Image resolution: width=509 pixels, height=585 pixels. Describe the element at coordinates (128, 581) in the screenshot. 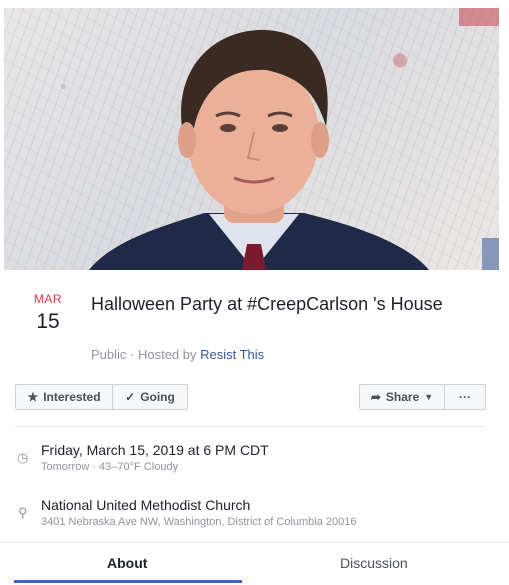

I see `active-tab-indicator` at that location.